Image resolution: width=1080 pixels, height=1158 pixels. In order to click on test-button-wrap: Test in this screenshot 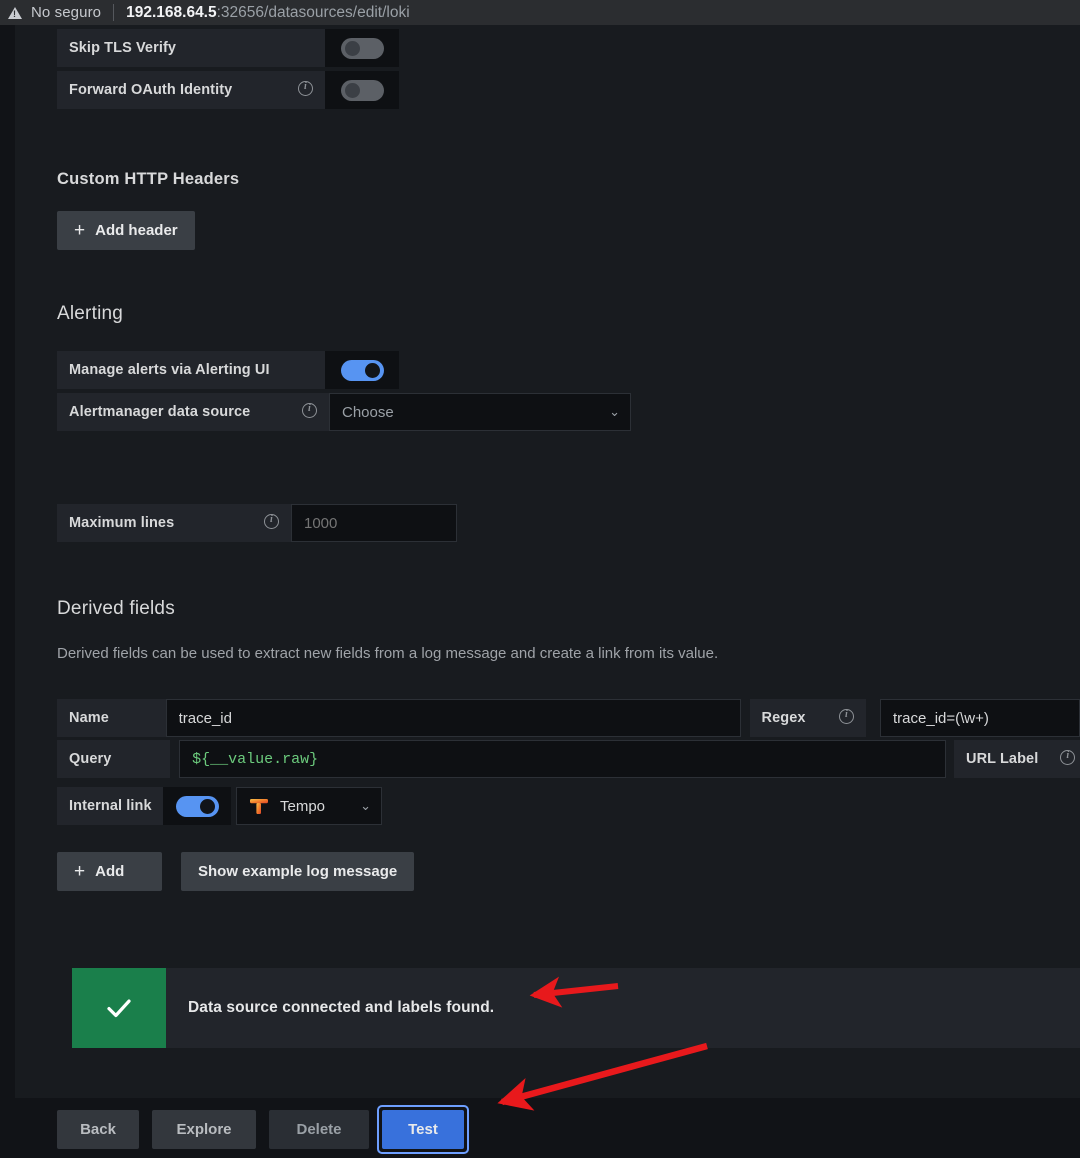, I will do `click(423, 1129)`.